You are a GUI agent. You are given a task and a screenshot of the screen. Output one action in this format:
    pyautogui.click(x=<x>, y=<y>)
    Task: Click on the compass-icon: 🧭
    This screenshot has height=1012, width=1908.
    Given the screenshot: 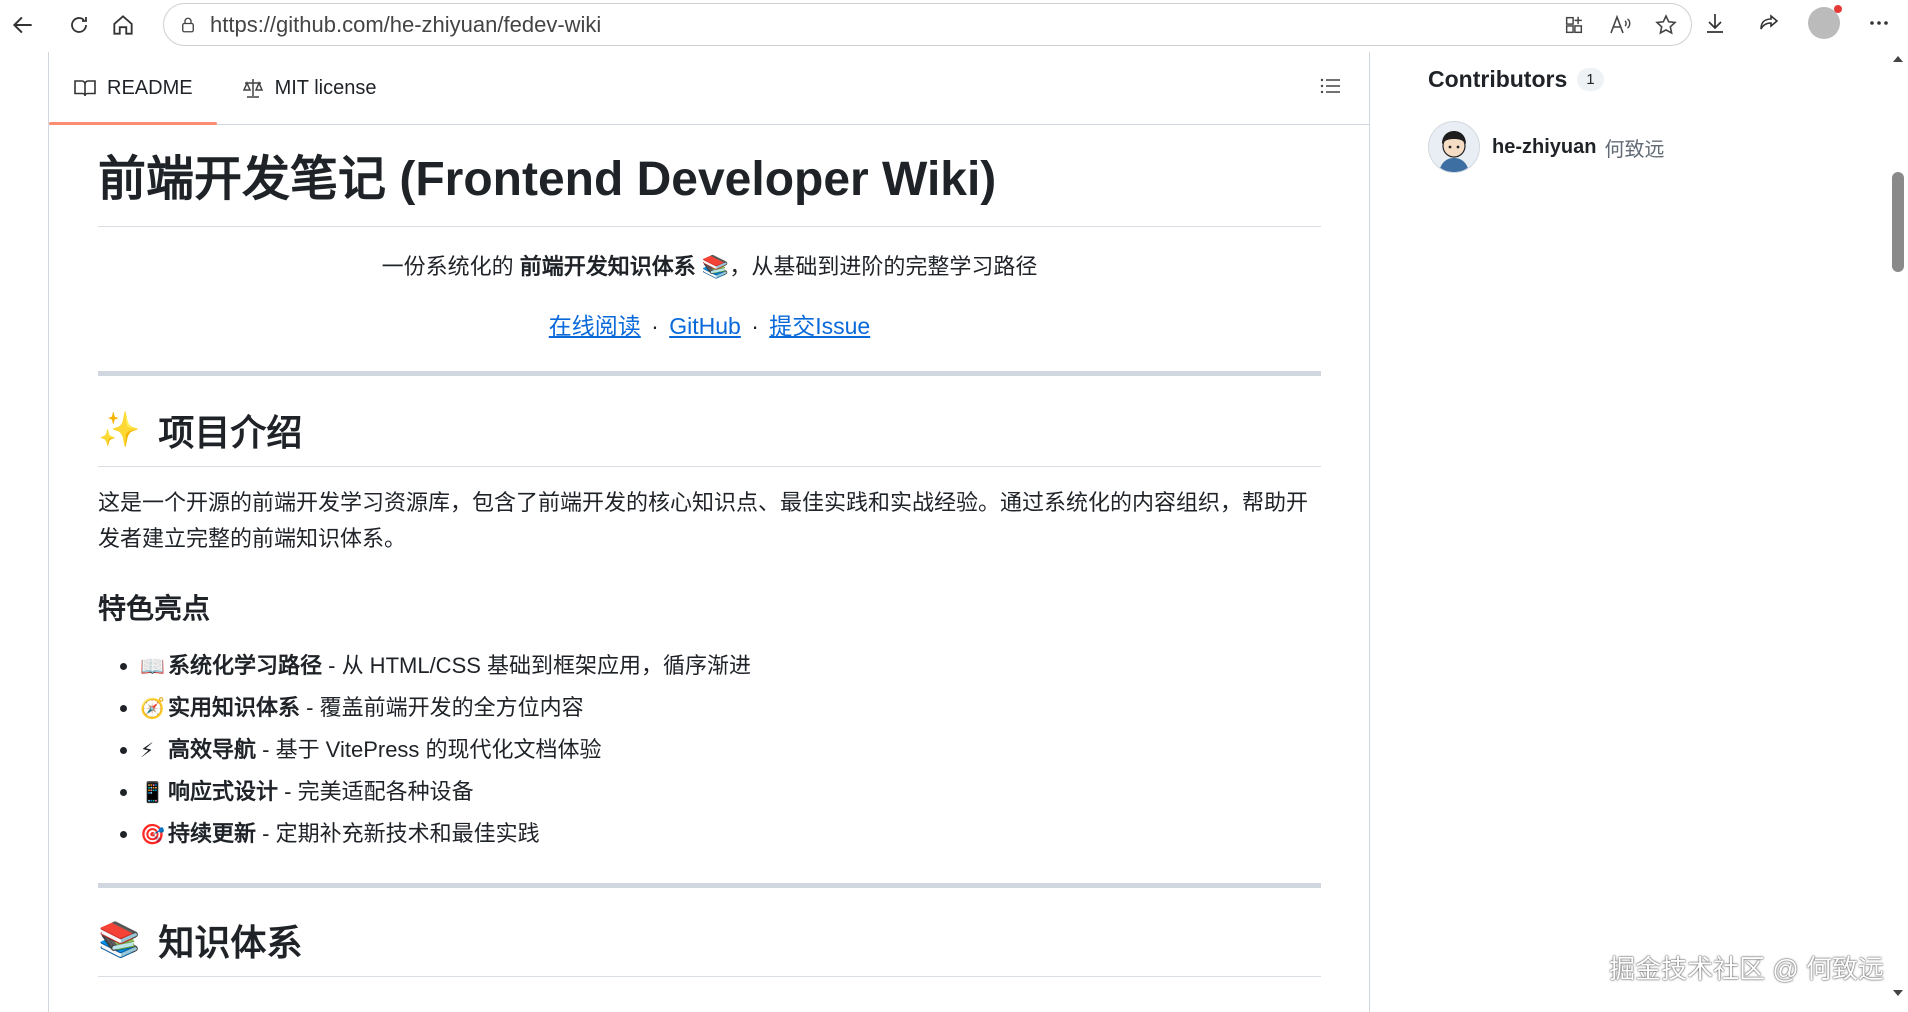 What is the action you would take?
    pyautogui.click(x=152, y=709)
    